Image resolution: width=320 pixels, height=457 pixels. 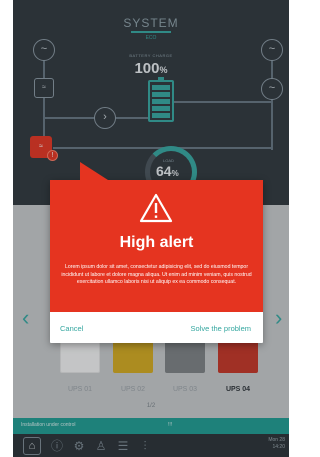 I want to click on solve-problem-button: Solve the problem, so click(x=221, y=328).